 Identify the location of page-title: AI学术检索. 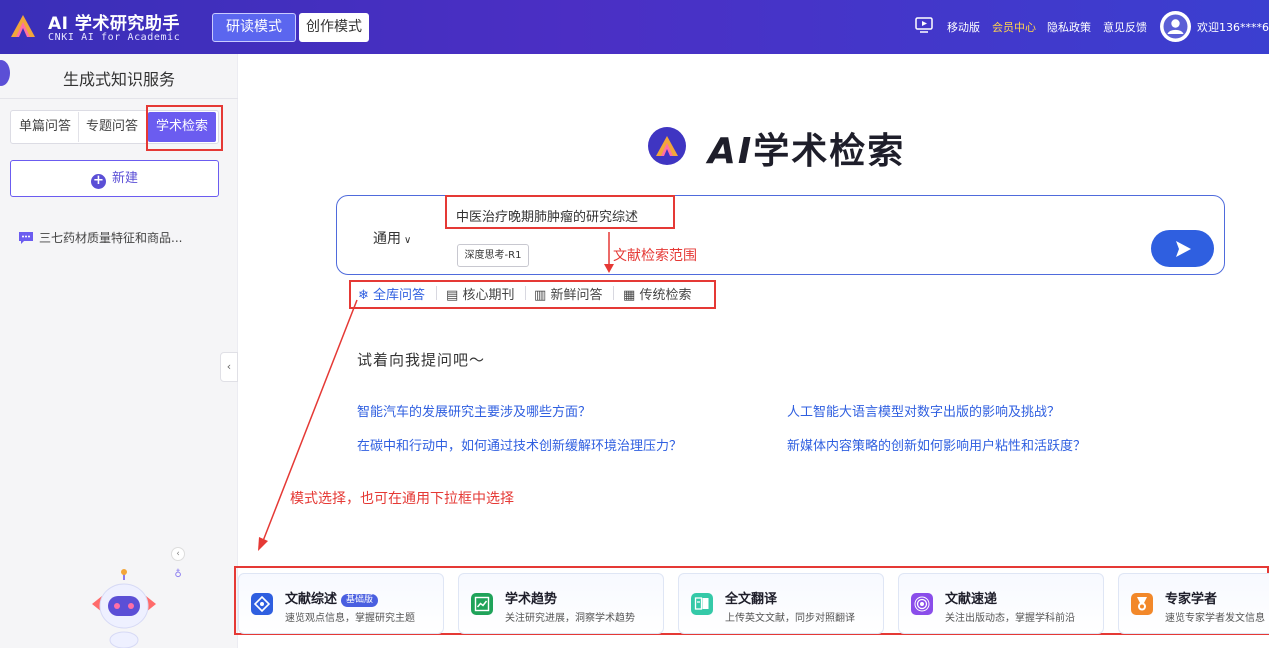
(807, 151).